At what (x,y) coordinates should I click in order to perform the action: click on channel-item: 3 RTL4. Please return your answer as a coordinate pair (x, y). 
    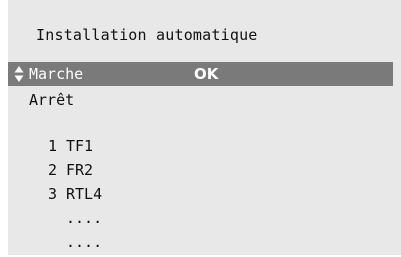
    Looking at the image, I should click on (75, 197).